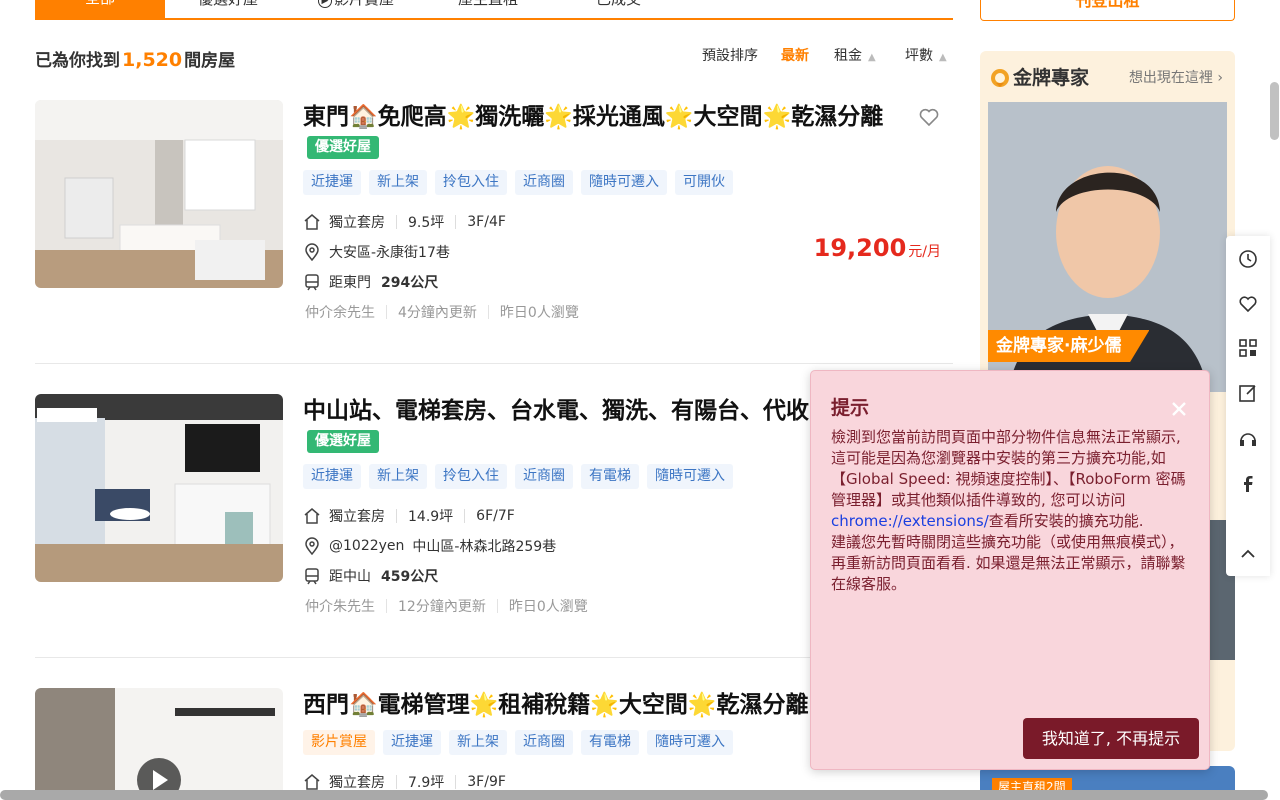  I want to click on advertise-link-text: 想出現在這裡, so click(1170, 78).